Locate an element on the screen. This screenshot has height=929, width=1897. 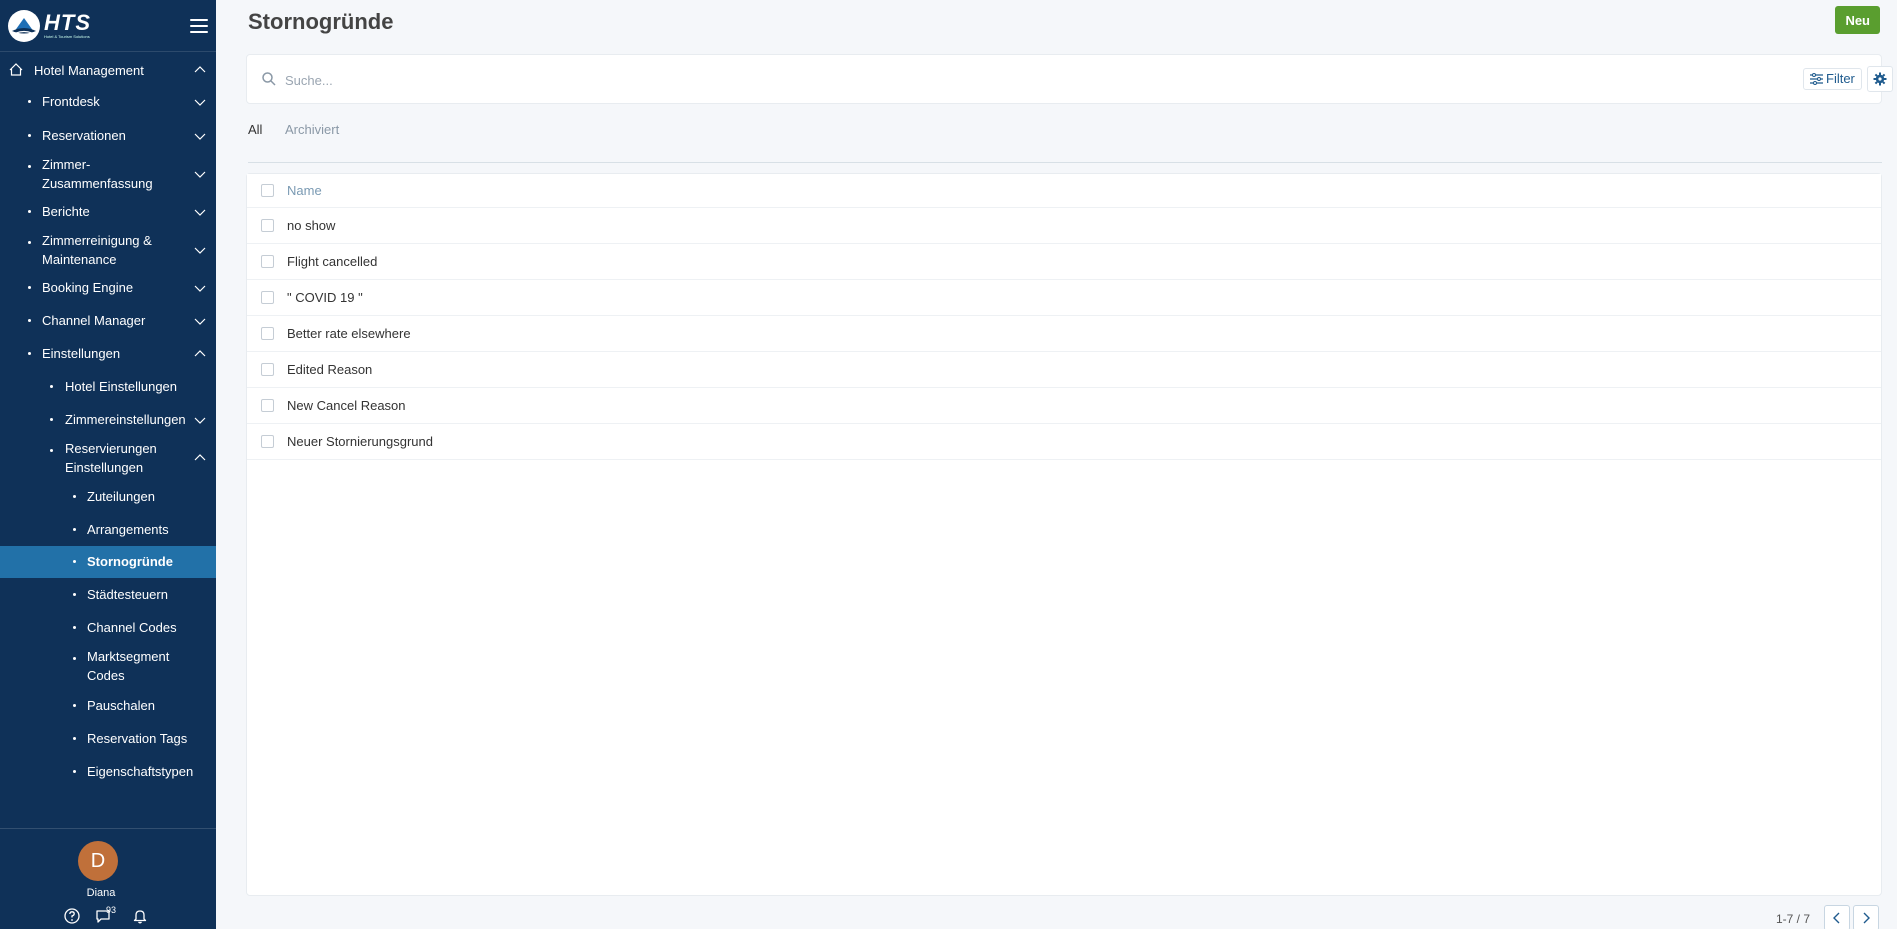
sidebar-item-channel-manager: Channel Manager is located at coordinates (108, 321).